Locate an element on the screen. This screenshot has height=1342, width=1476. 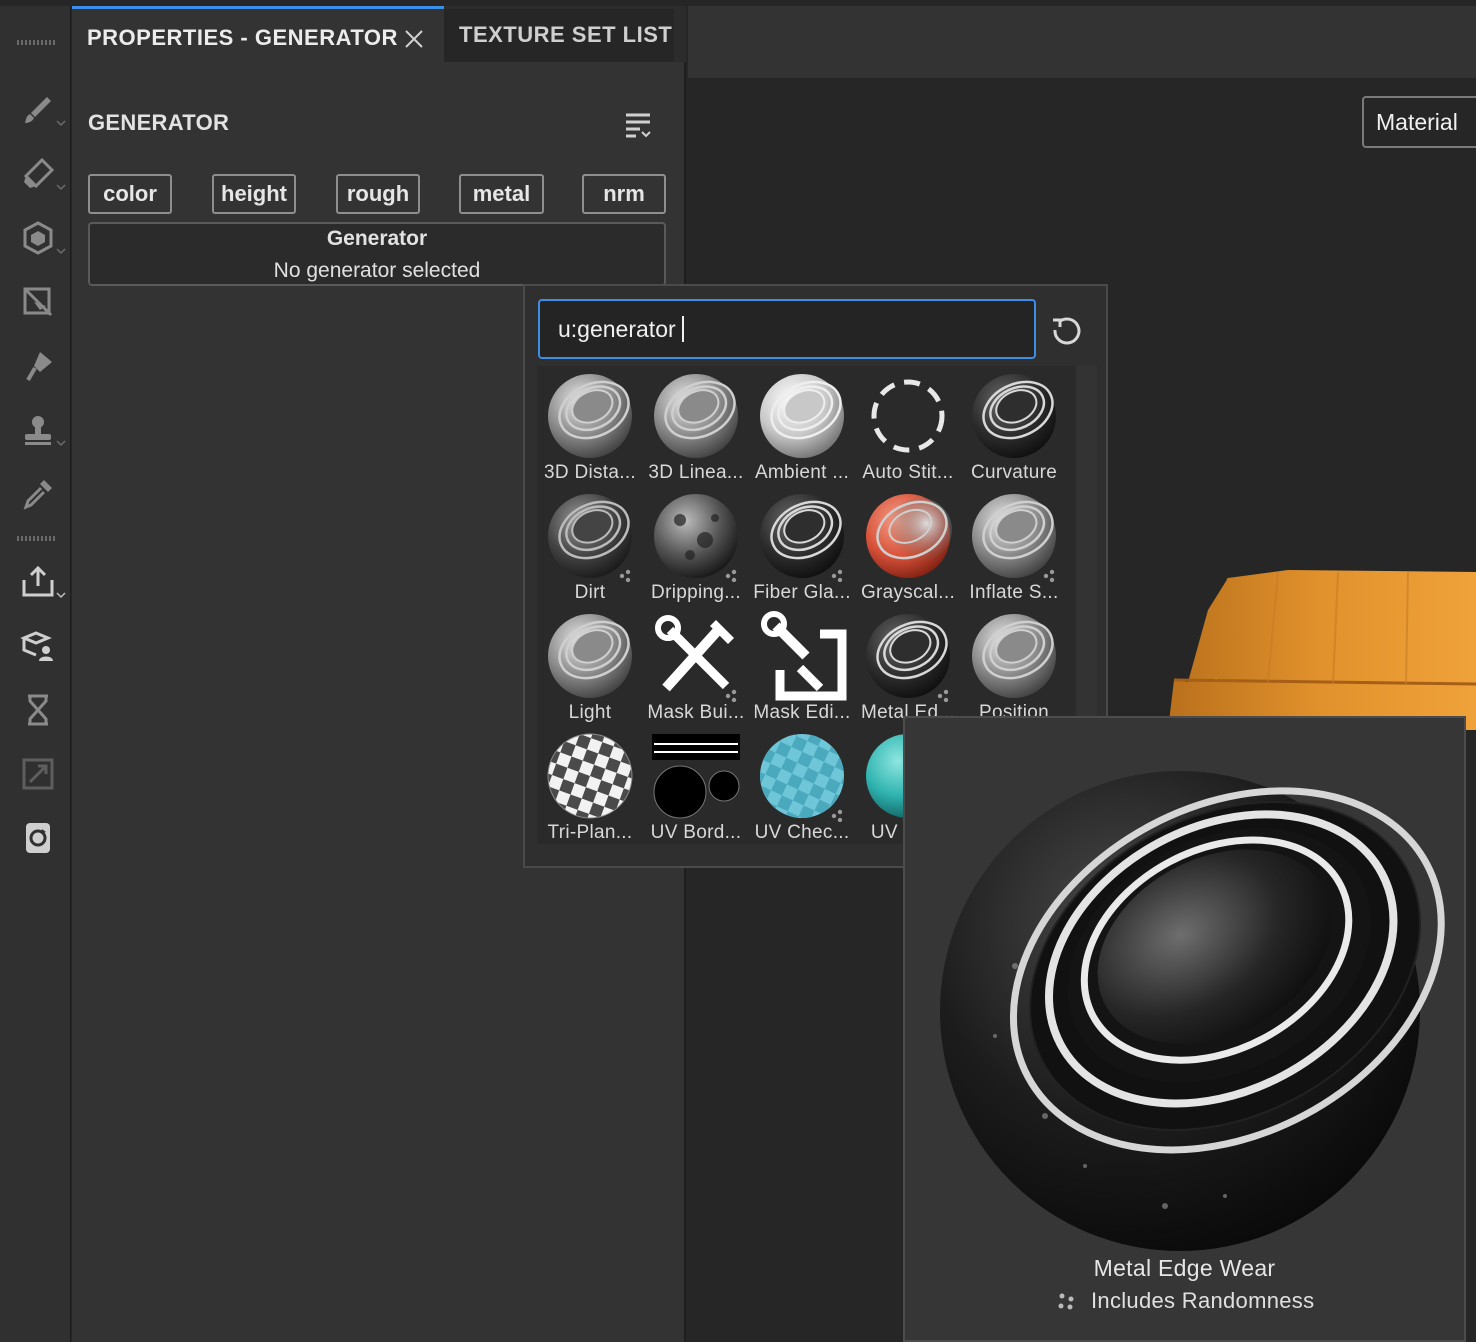
generator-item: Dirt is located at coordinates (590, 546).